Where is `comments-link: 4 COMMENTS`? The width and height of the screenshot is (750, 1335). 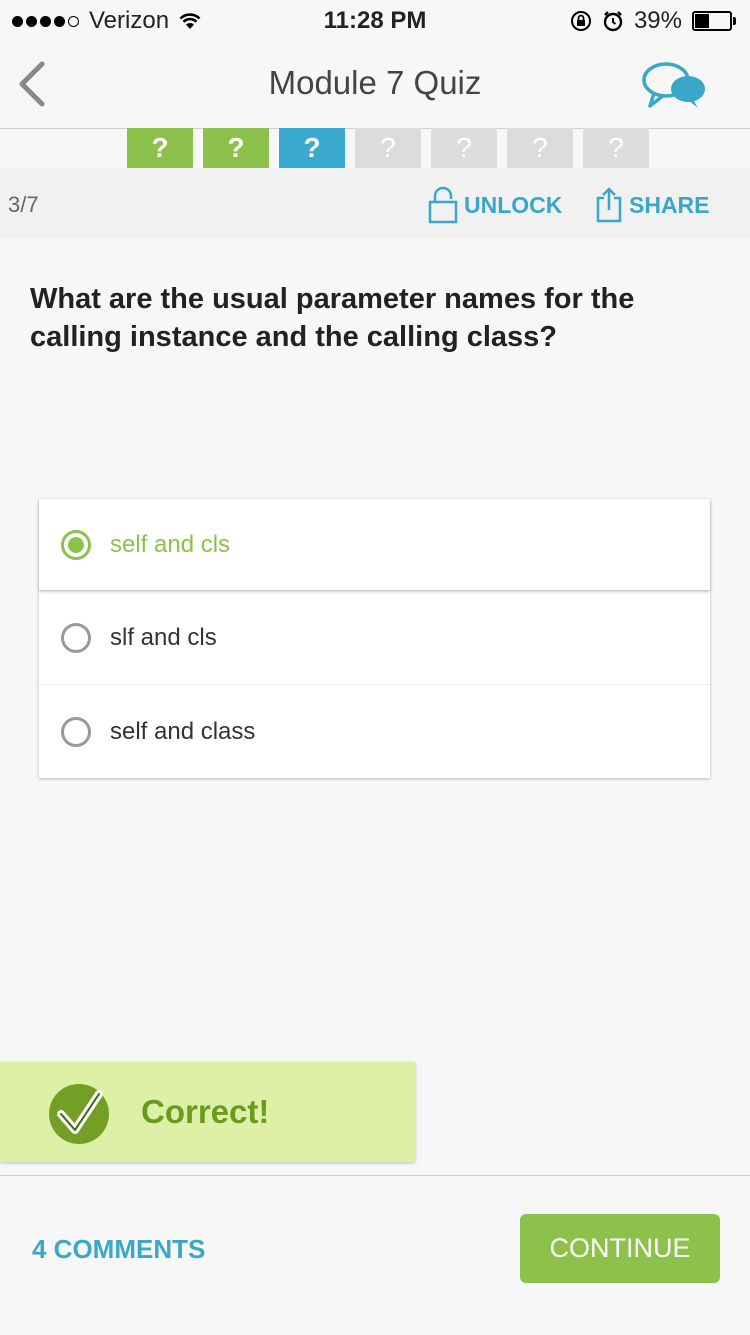 comments-link: 4 COMMENTS is located at coordinates (118, 1249).